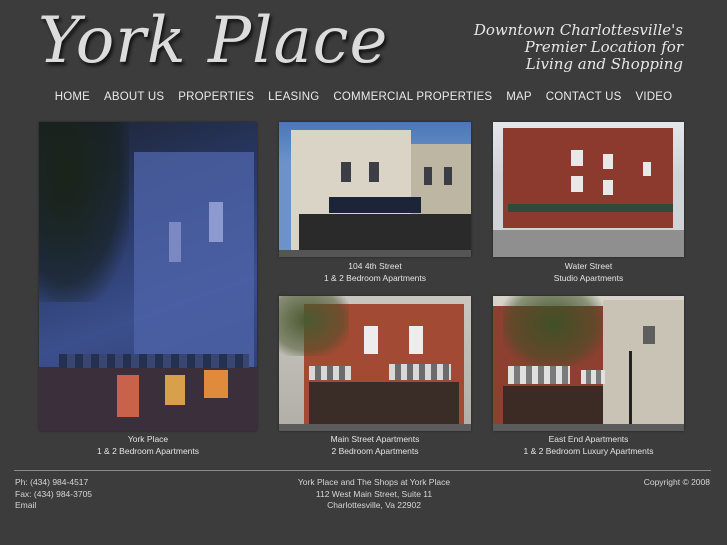  What do you see at coordinates (676, 482) in the screenshot?
I see `copyright: Copyright © 2008` at bounding box center [676, 482].